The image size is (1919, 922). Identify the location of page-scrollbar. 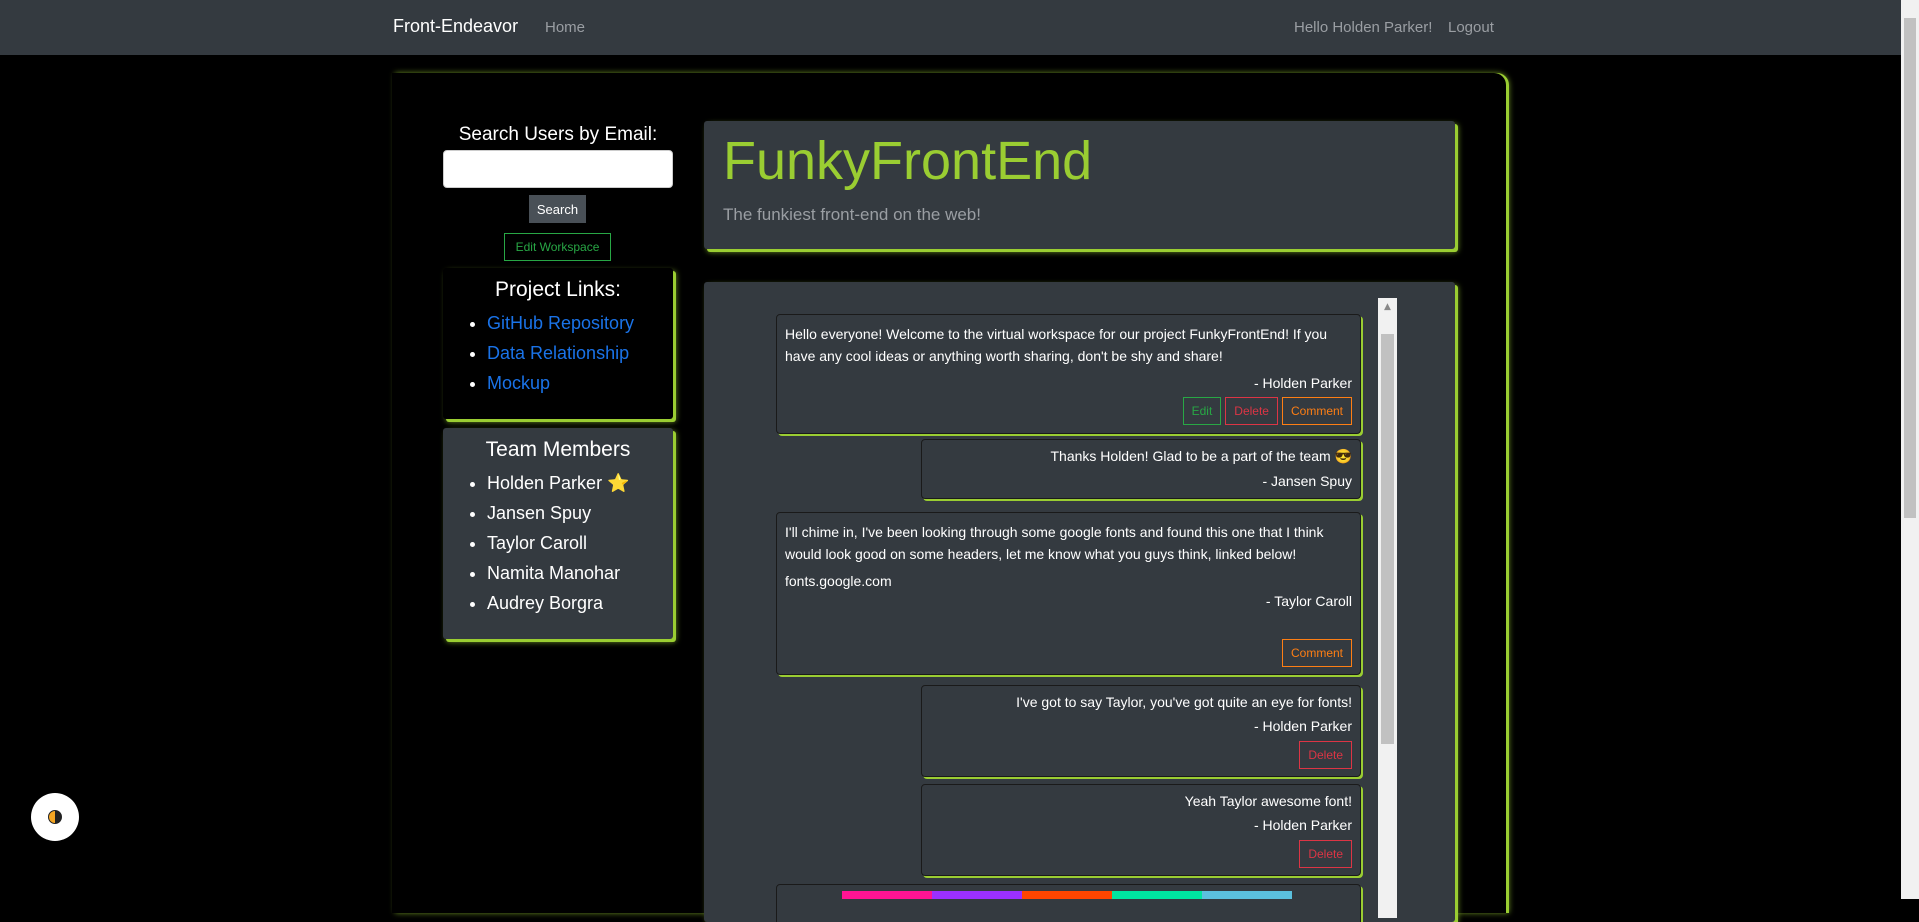
(1910, 449).